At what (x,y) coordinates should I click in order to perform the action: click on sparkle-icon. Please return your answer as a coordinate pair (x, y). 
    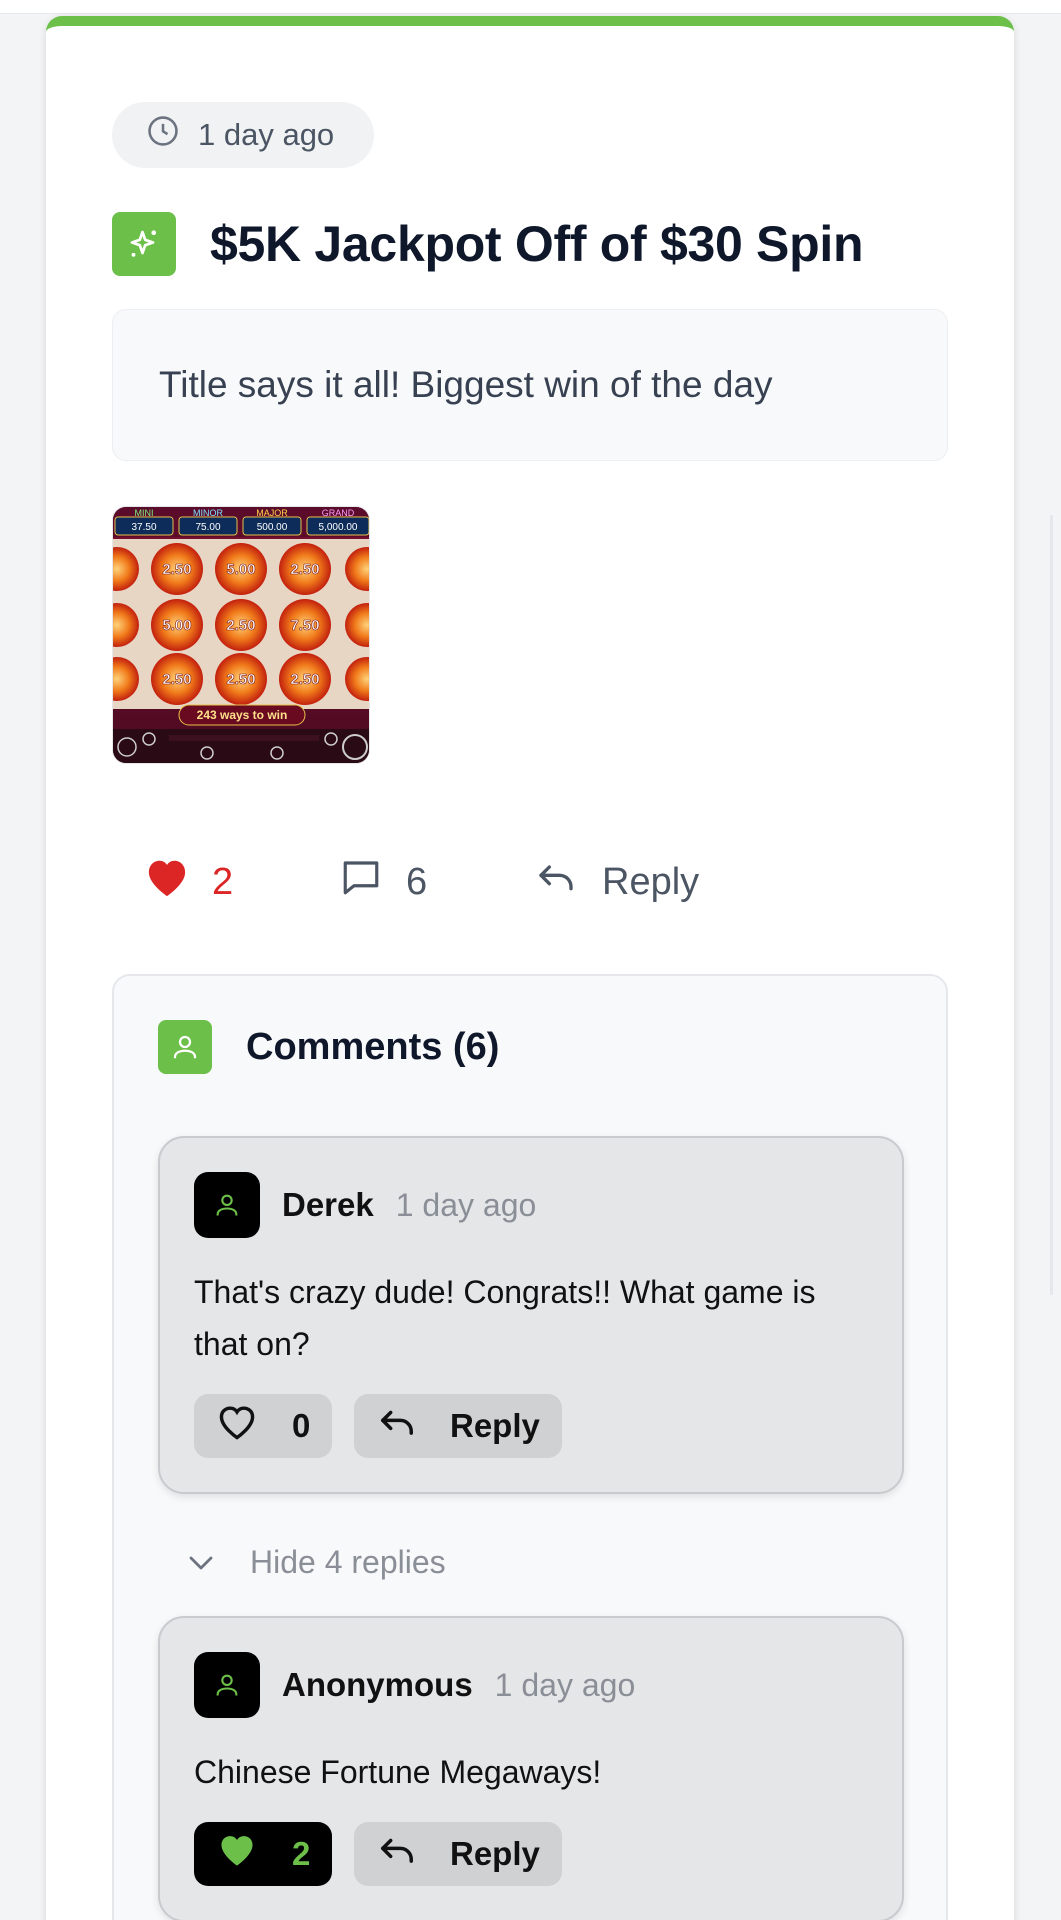
    Looking at the image, I should click on (144, 244).